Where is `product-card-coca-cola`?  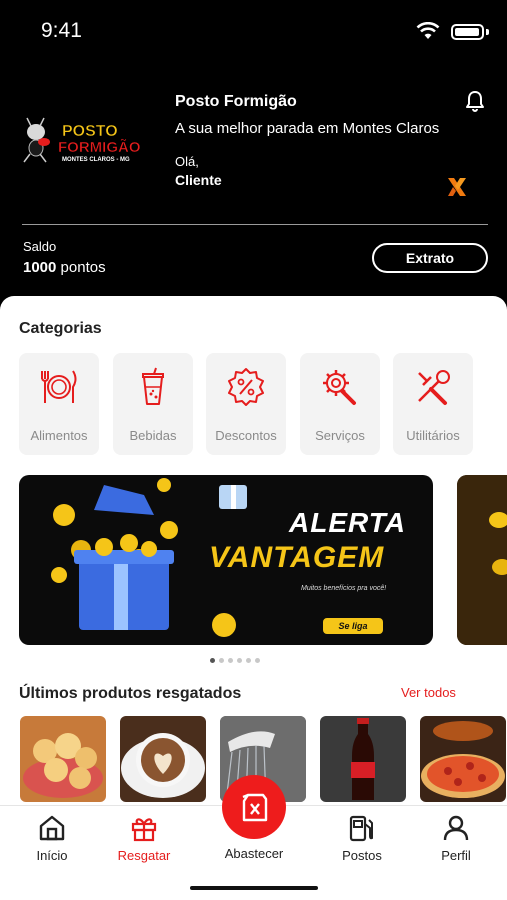
product-card-coca-cola is located at coordinates (363, 759).